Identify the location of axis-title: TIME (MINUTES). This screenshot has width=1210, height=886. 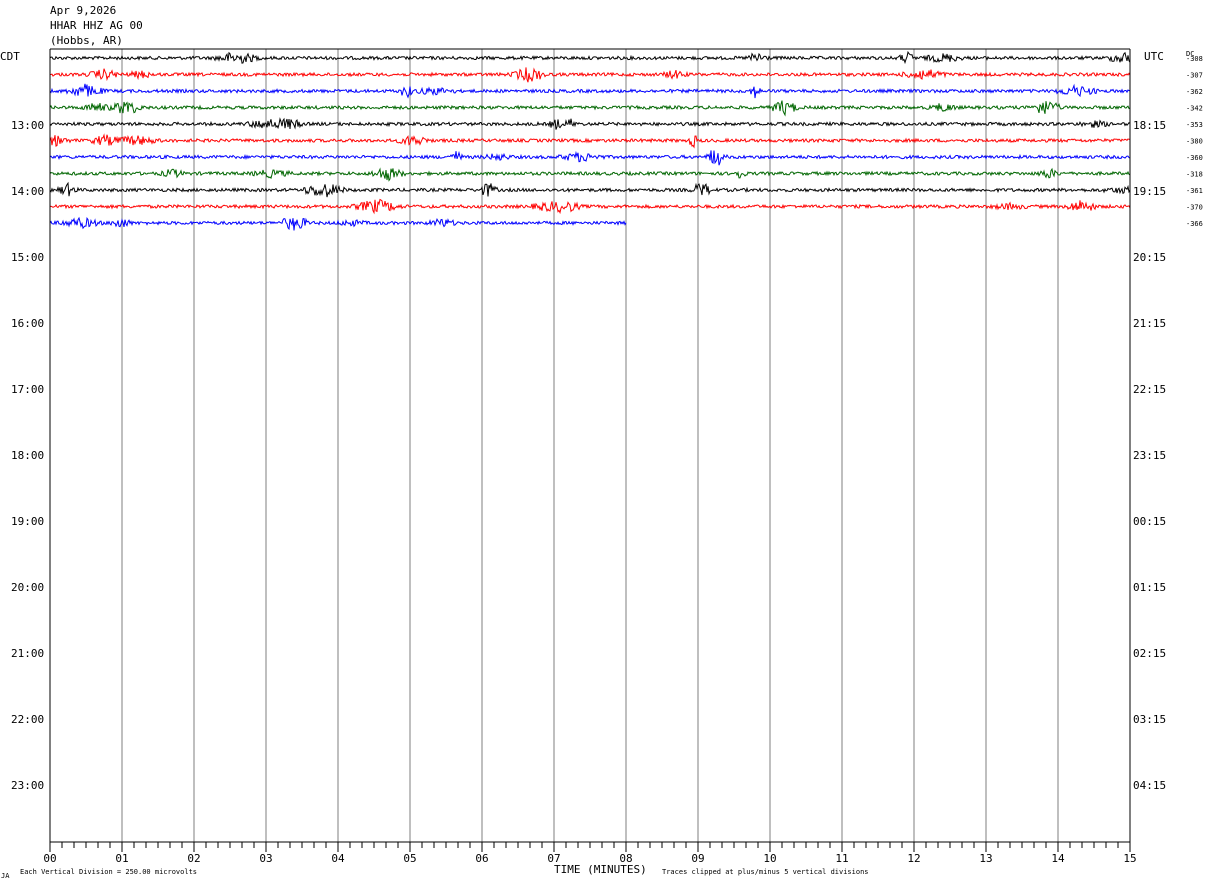
(600, 869).